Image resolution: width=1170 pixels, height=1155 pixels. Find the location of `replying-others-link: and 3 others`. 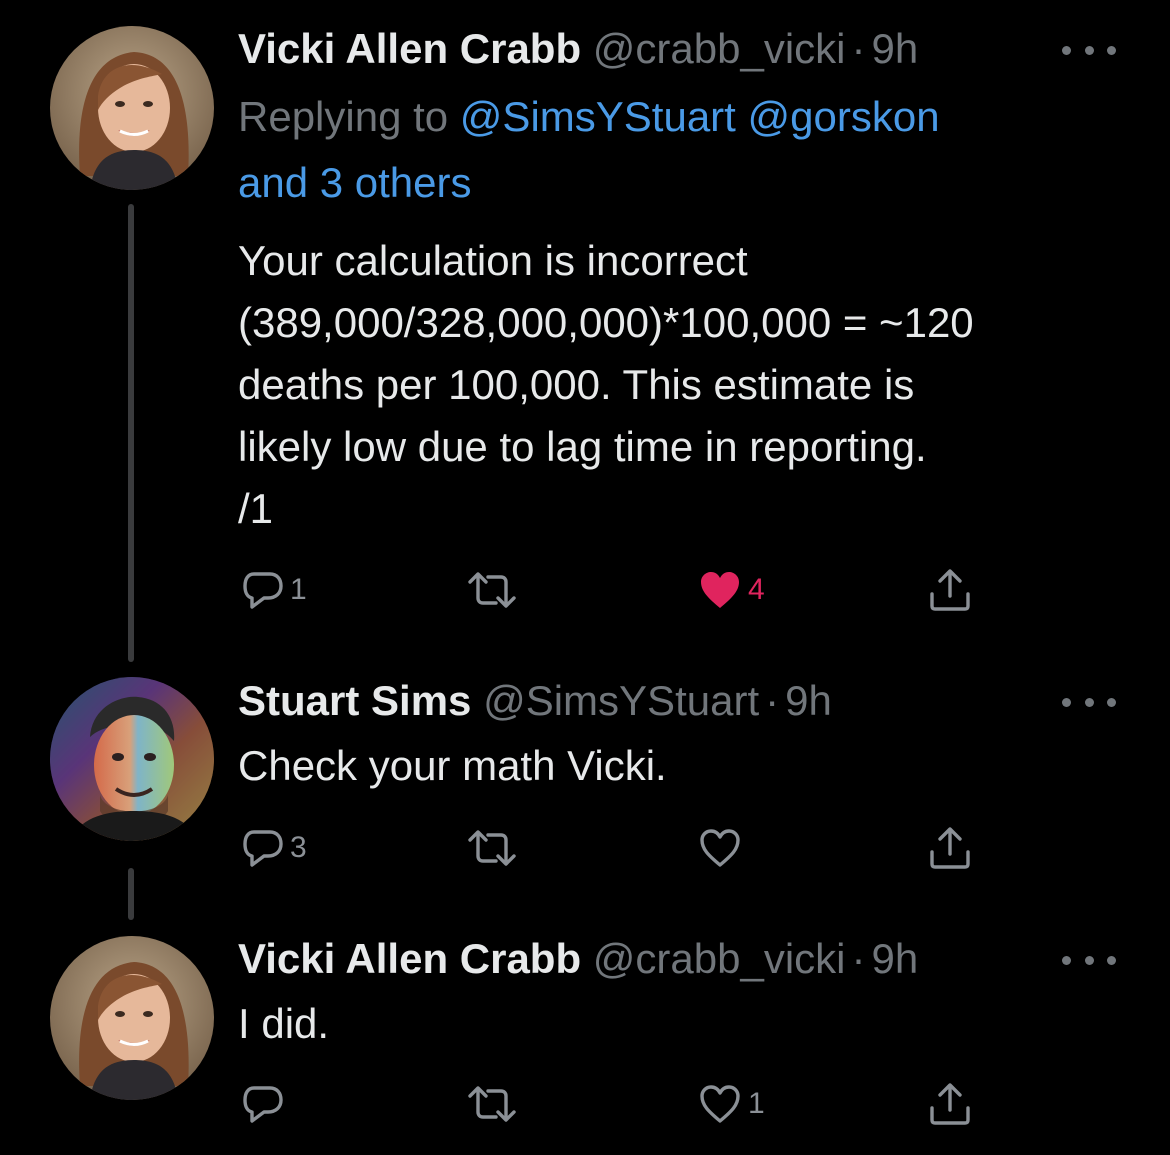

replying-others-link: and 3 others is located at coordinates (355, 182).